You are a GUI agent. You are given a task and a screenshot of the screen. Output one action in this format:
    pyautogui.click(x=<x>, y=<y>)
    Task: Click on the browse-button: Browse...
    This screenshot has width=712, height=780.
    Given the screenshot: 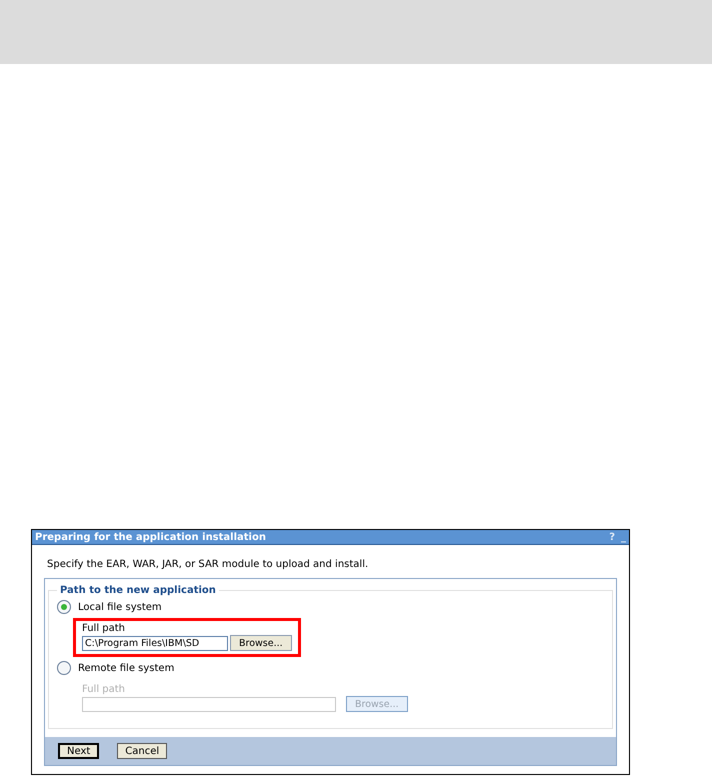 What is the action you would take?
    pyautogui.click(x=261, y=643)
    